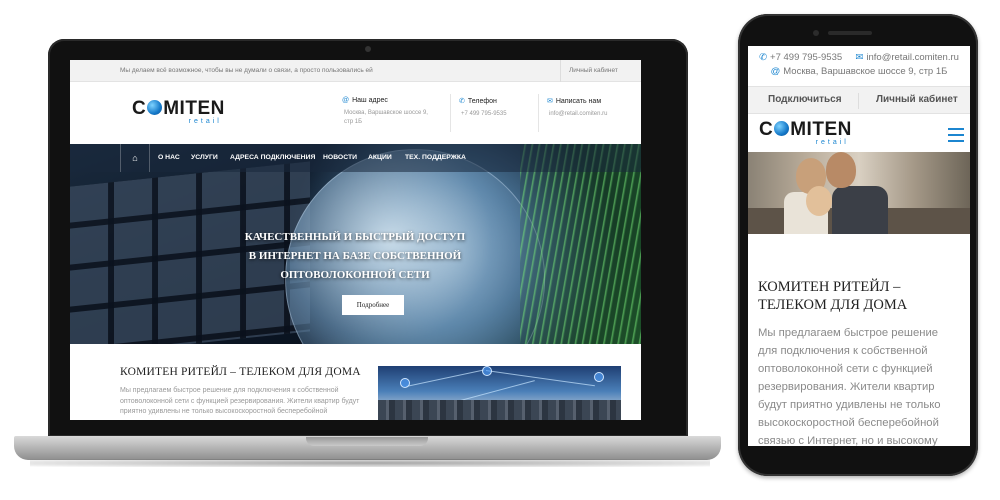  What do you see at coordinates (833, 296) in the screenshot?
I see `mobile-section-title: КОМИТЕН РИТЕЙЛ – ТЕЛЕКОМ ДЛЯ ДОМА` at bounding box center [833, 296].